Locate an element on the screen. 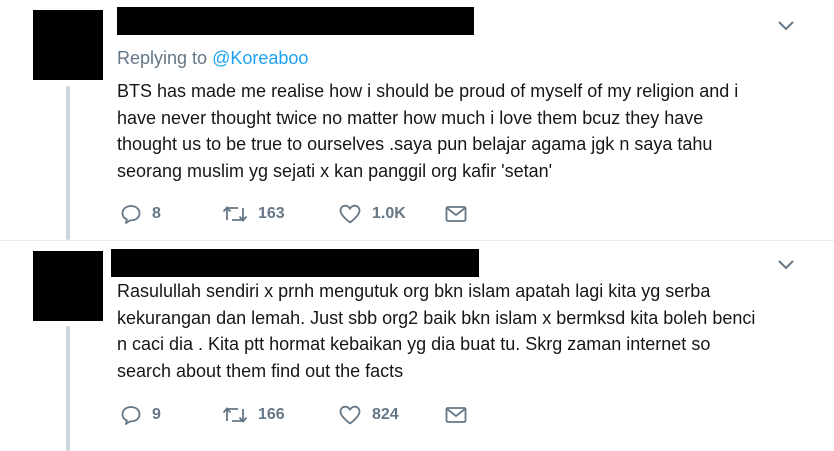  reply-button: 9 is located at coordinates (140, 415).